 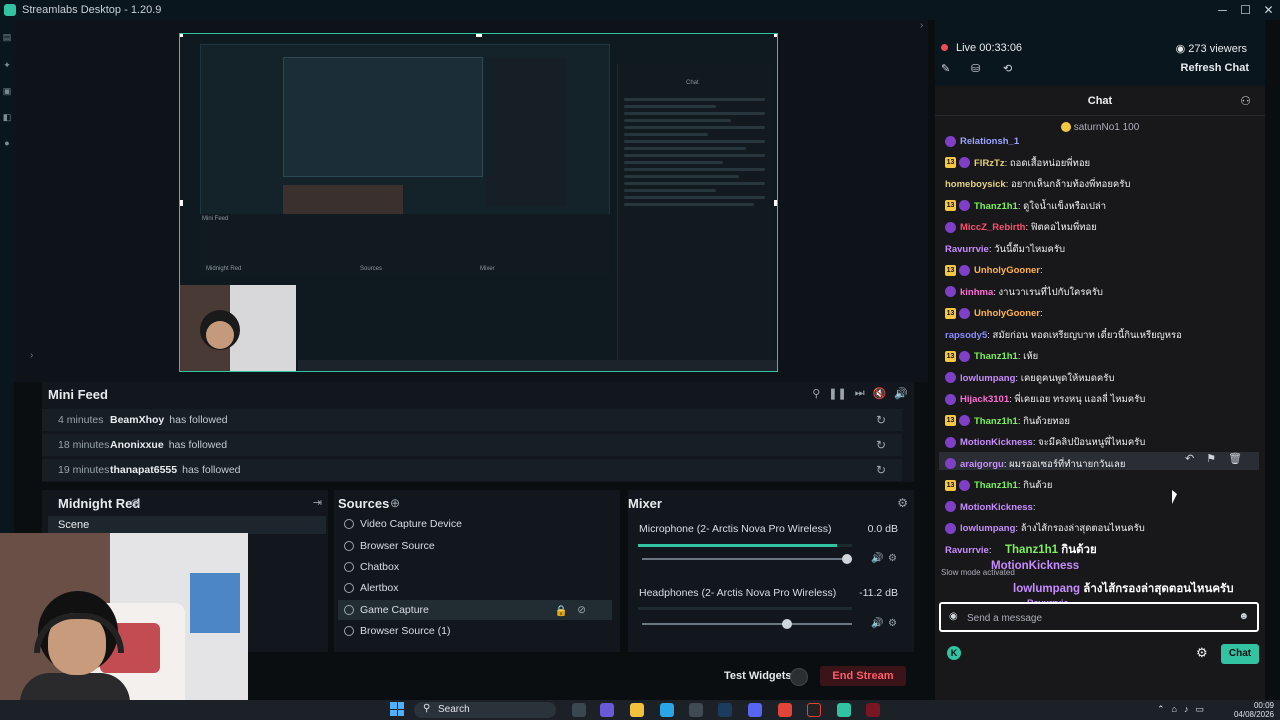 What do you see at coordinates (7, 65) in the screenshot?
I see `themes-icon: ✦` at bounding box center [7, 65].